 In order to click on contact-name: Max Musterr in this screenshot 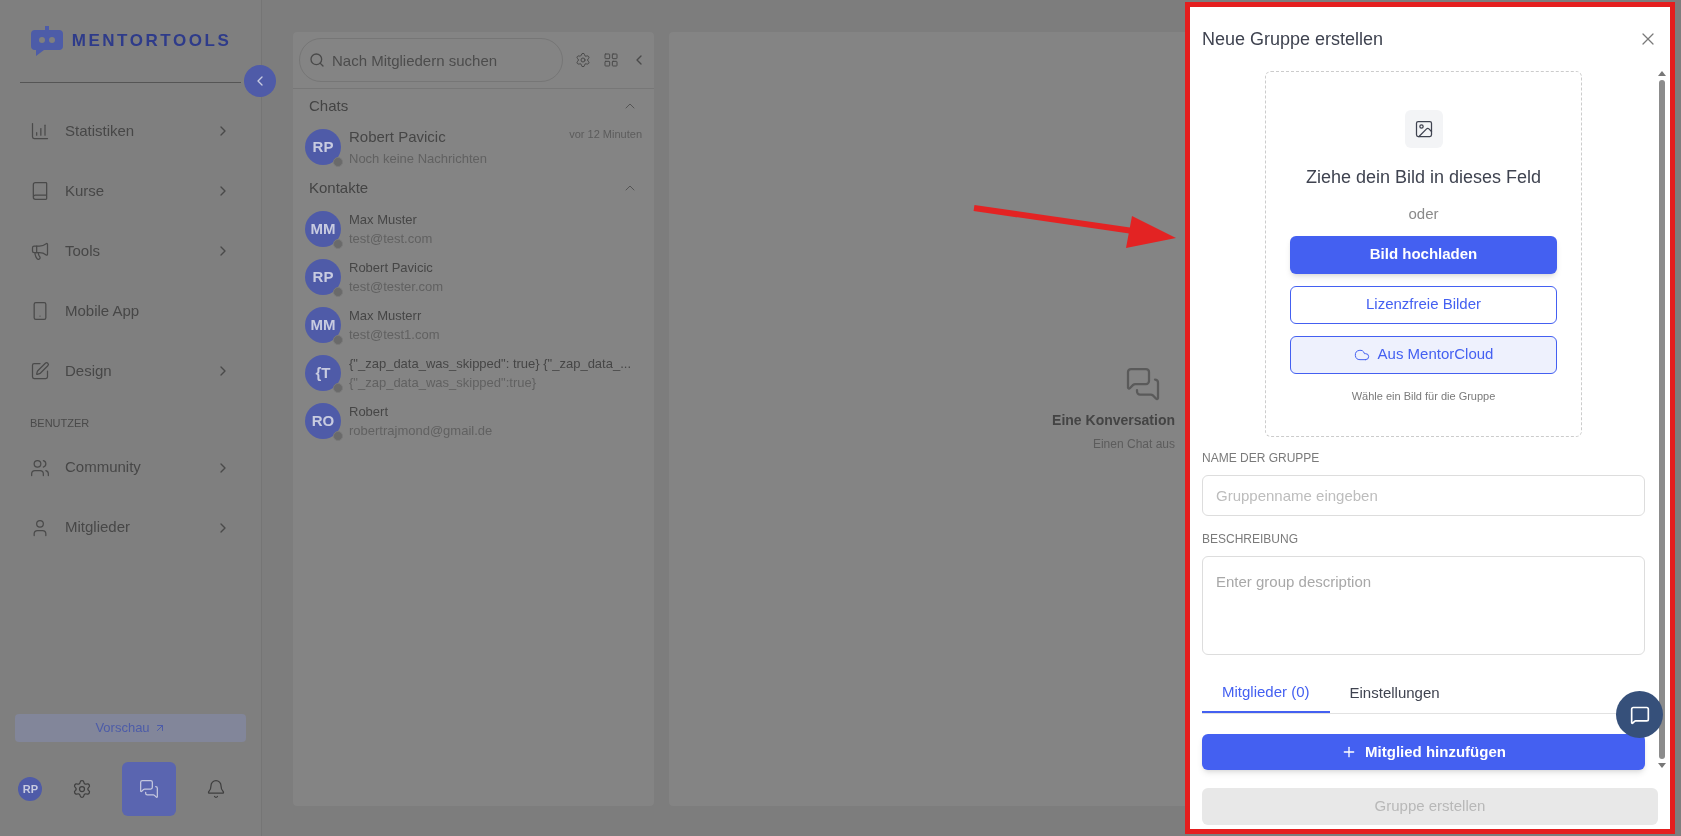, I will do `click(385, 315)`.